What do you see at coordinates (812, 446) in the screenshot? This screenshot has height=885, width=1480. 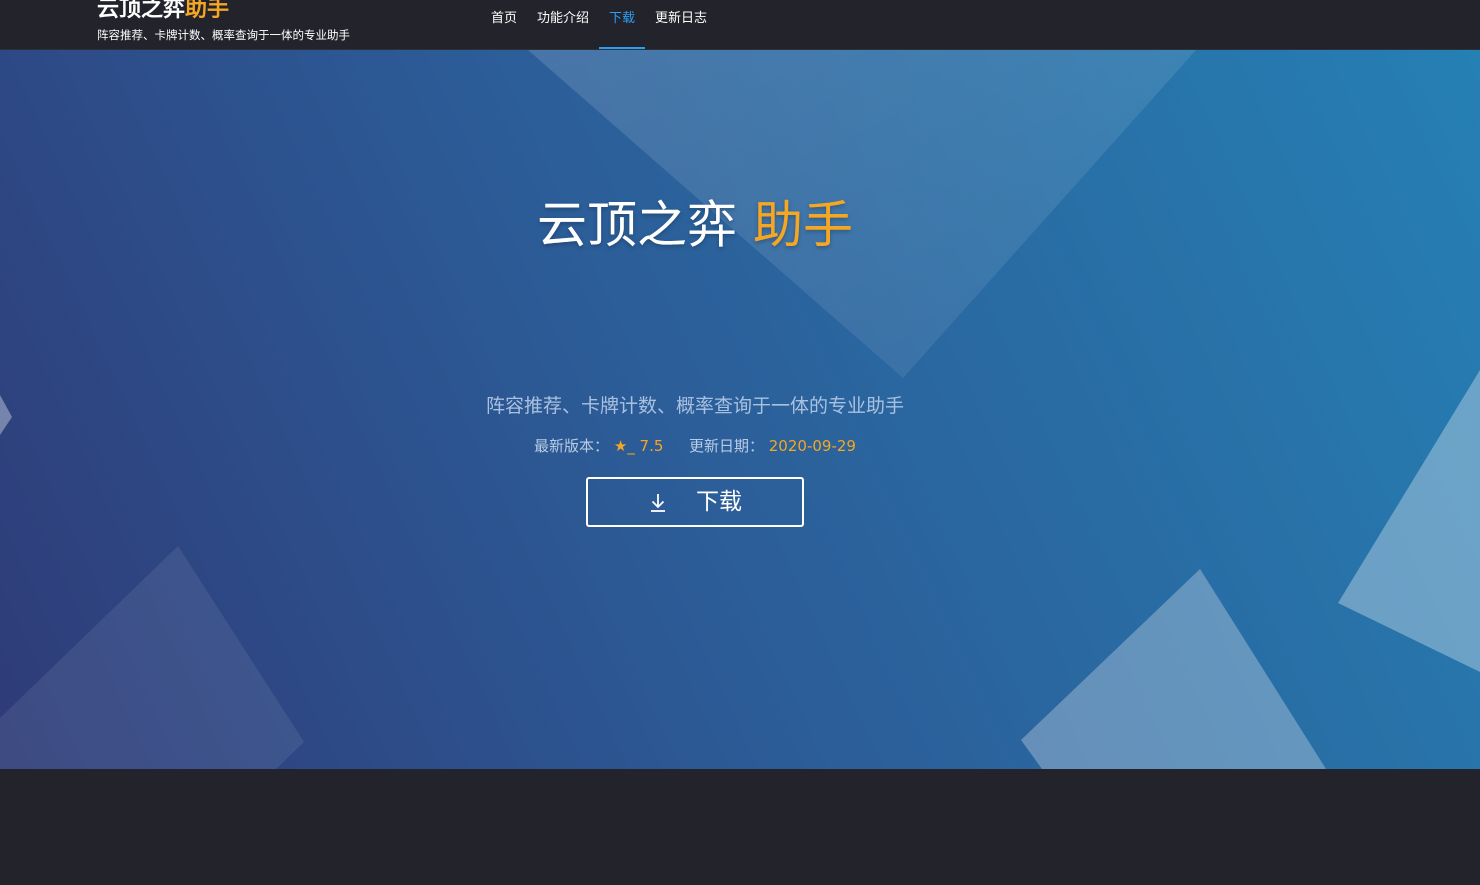 I see `update-date-value: 2020-09-29` at bounding box center [812, 446].